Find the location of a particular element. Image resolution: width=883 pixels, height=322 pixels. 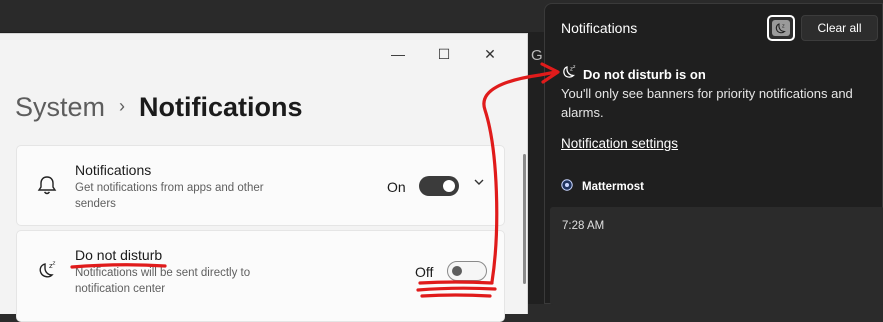

breadcrumb: System › Notifications is located at coordinates (159, 107).